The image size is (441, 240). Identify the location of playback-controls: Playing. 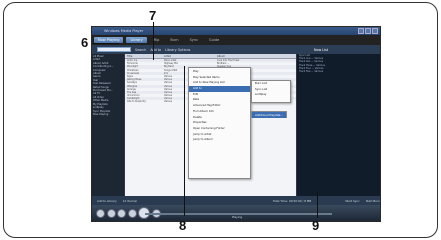
(236, 213).